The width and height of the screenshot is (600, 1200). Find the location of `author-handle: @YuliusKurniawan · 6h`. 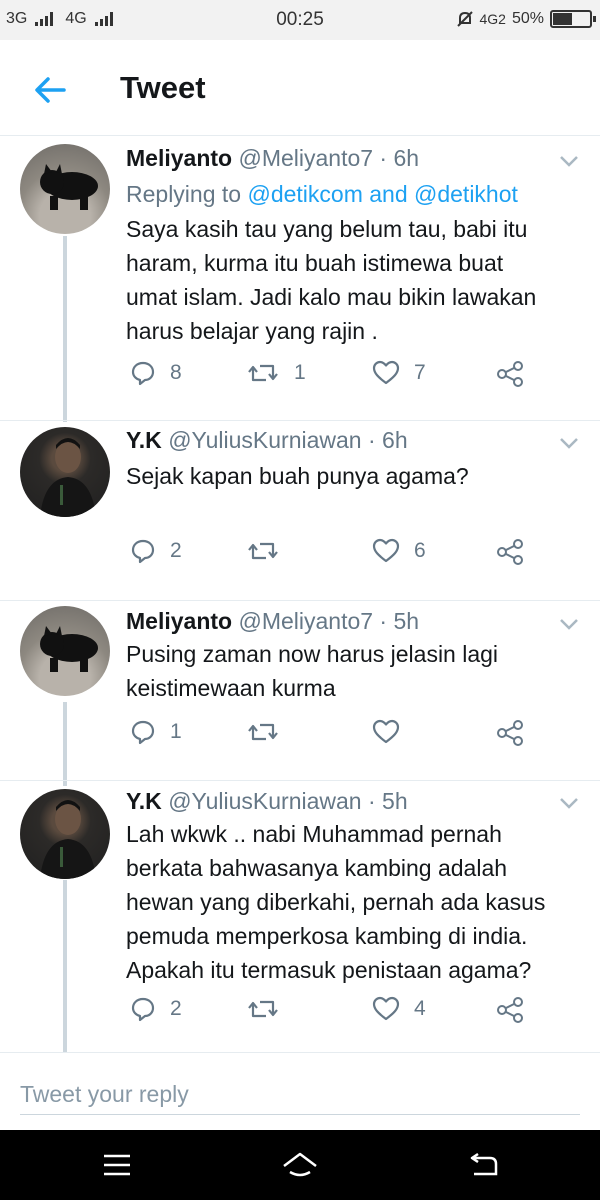

author-handle: @YuliusKurniawan · 6h is located at coordinates (287, 440).